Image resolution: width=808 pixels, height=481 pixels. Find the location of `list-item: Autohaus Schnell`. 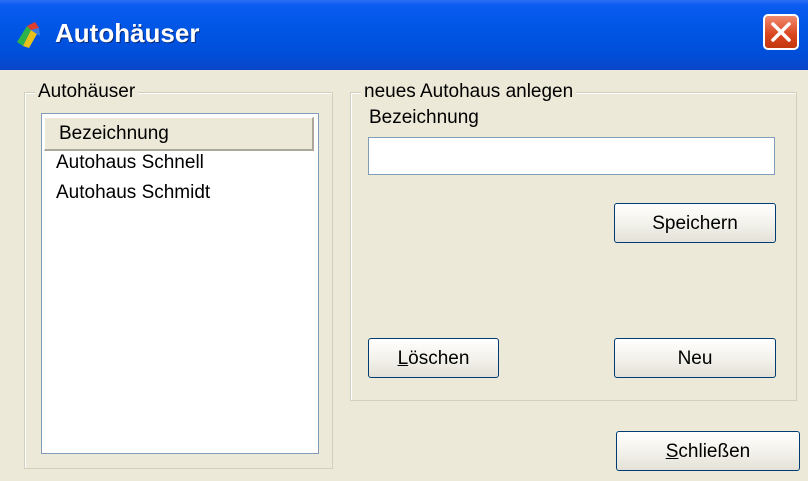

list-item: Autohaus Schnell is located at coordinates (130, 163).